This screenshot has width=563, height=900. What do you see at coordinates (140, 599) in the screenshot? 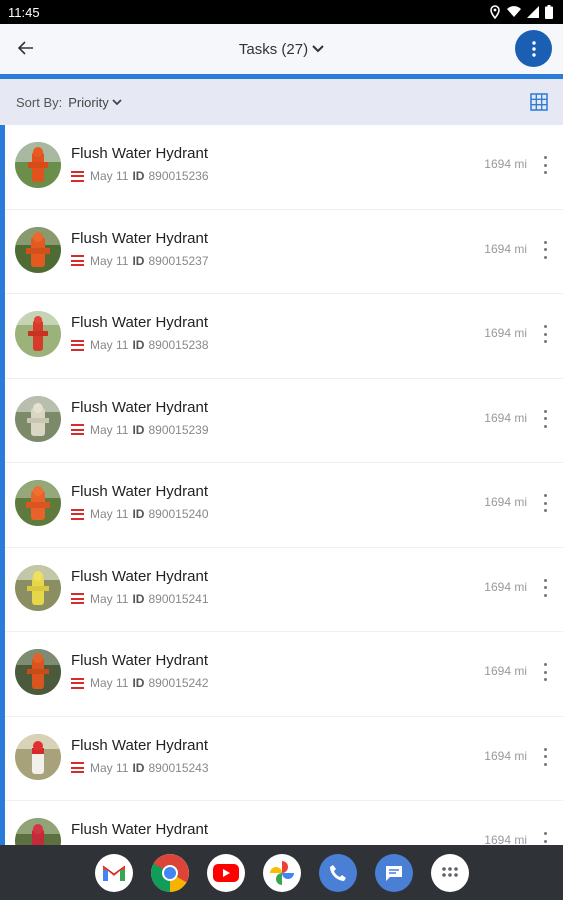
I see `task-meta: May 11 ID 890015241` at bounding box center [140, 599].